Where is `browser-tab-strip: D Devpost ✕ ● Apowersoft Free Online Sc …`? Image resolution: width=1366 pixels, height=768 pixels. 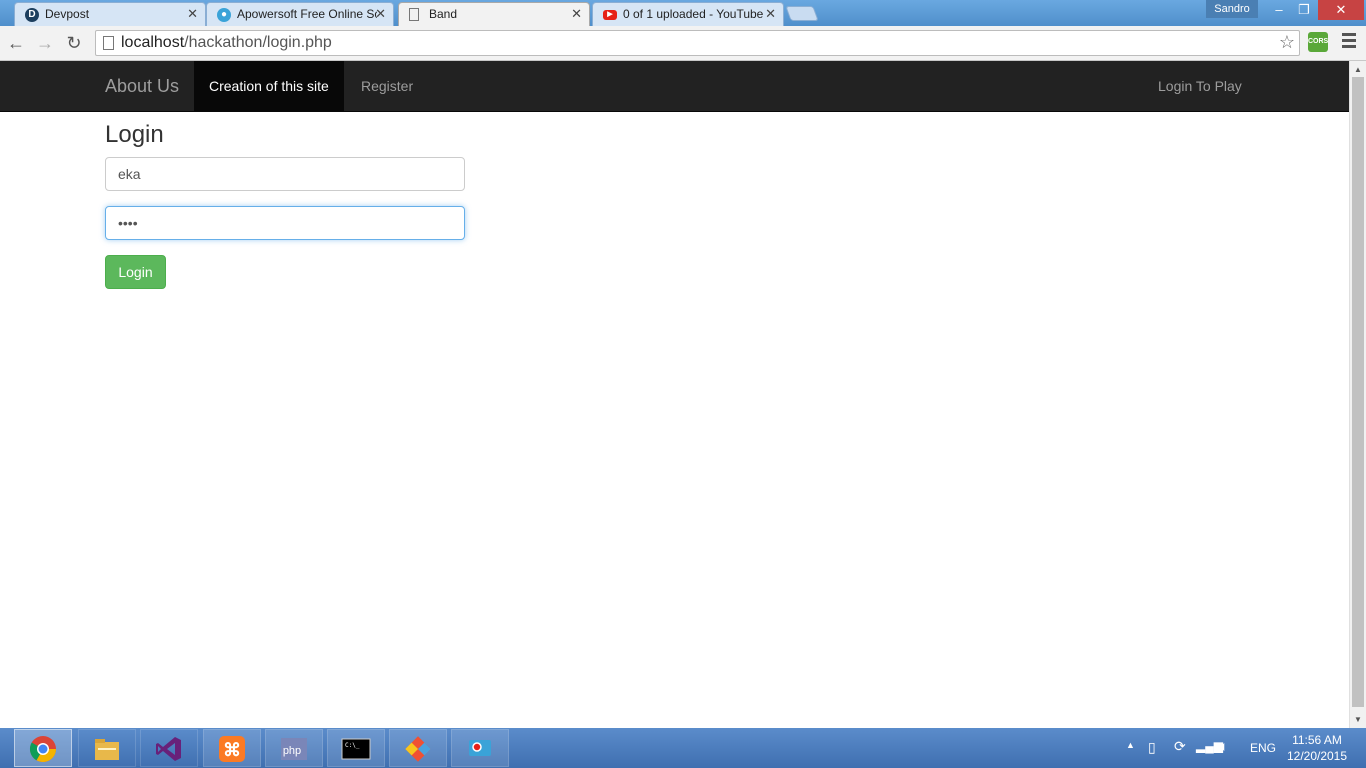
browser-tab-strip: D Devpost ✕ ● Apowersoft Free Online Sc … is located at coordinates (683, 13).